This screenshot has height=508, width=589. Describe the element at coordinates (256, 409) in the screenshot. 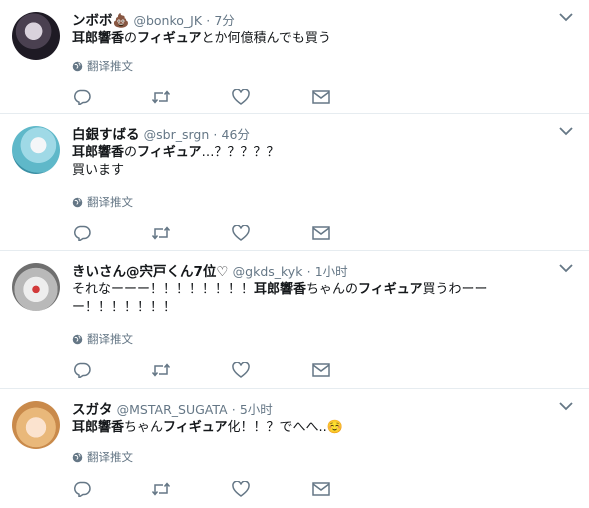

I see `timestamp: 5小时` at that location.